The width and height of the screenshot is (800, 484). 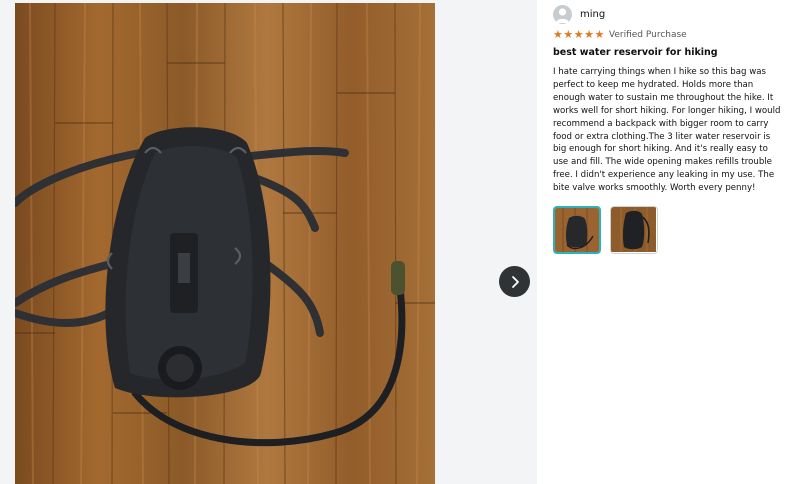 What do you see at coordinates (667, 230) in the screenshot?
I see `review-thumbnails` at bounding box center [667, 230].